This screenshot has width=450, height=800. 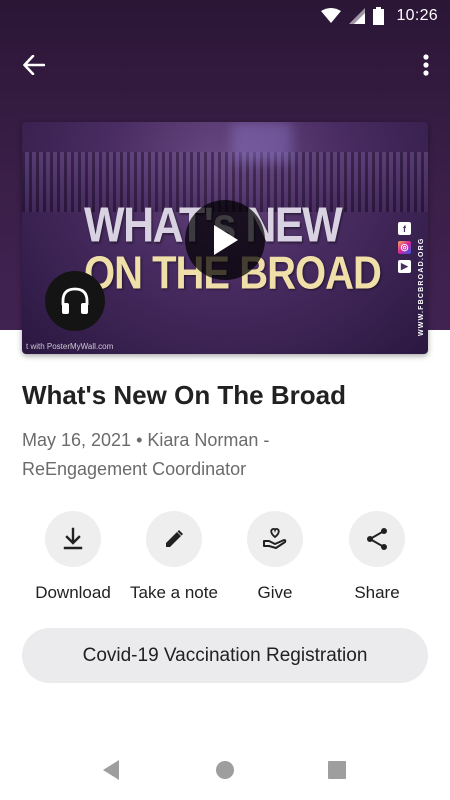 I want to click on status-bar: 10:26, so click(x=225, y=16).